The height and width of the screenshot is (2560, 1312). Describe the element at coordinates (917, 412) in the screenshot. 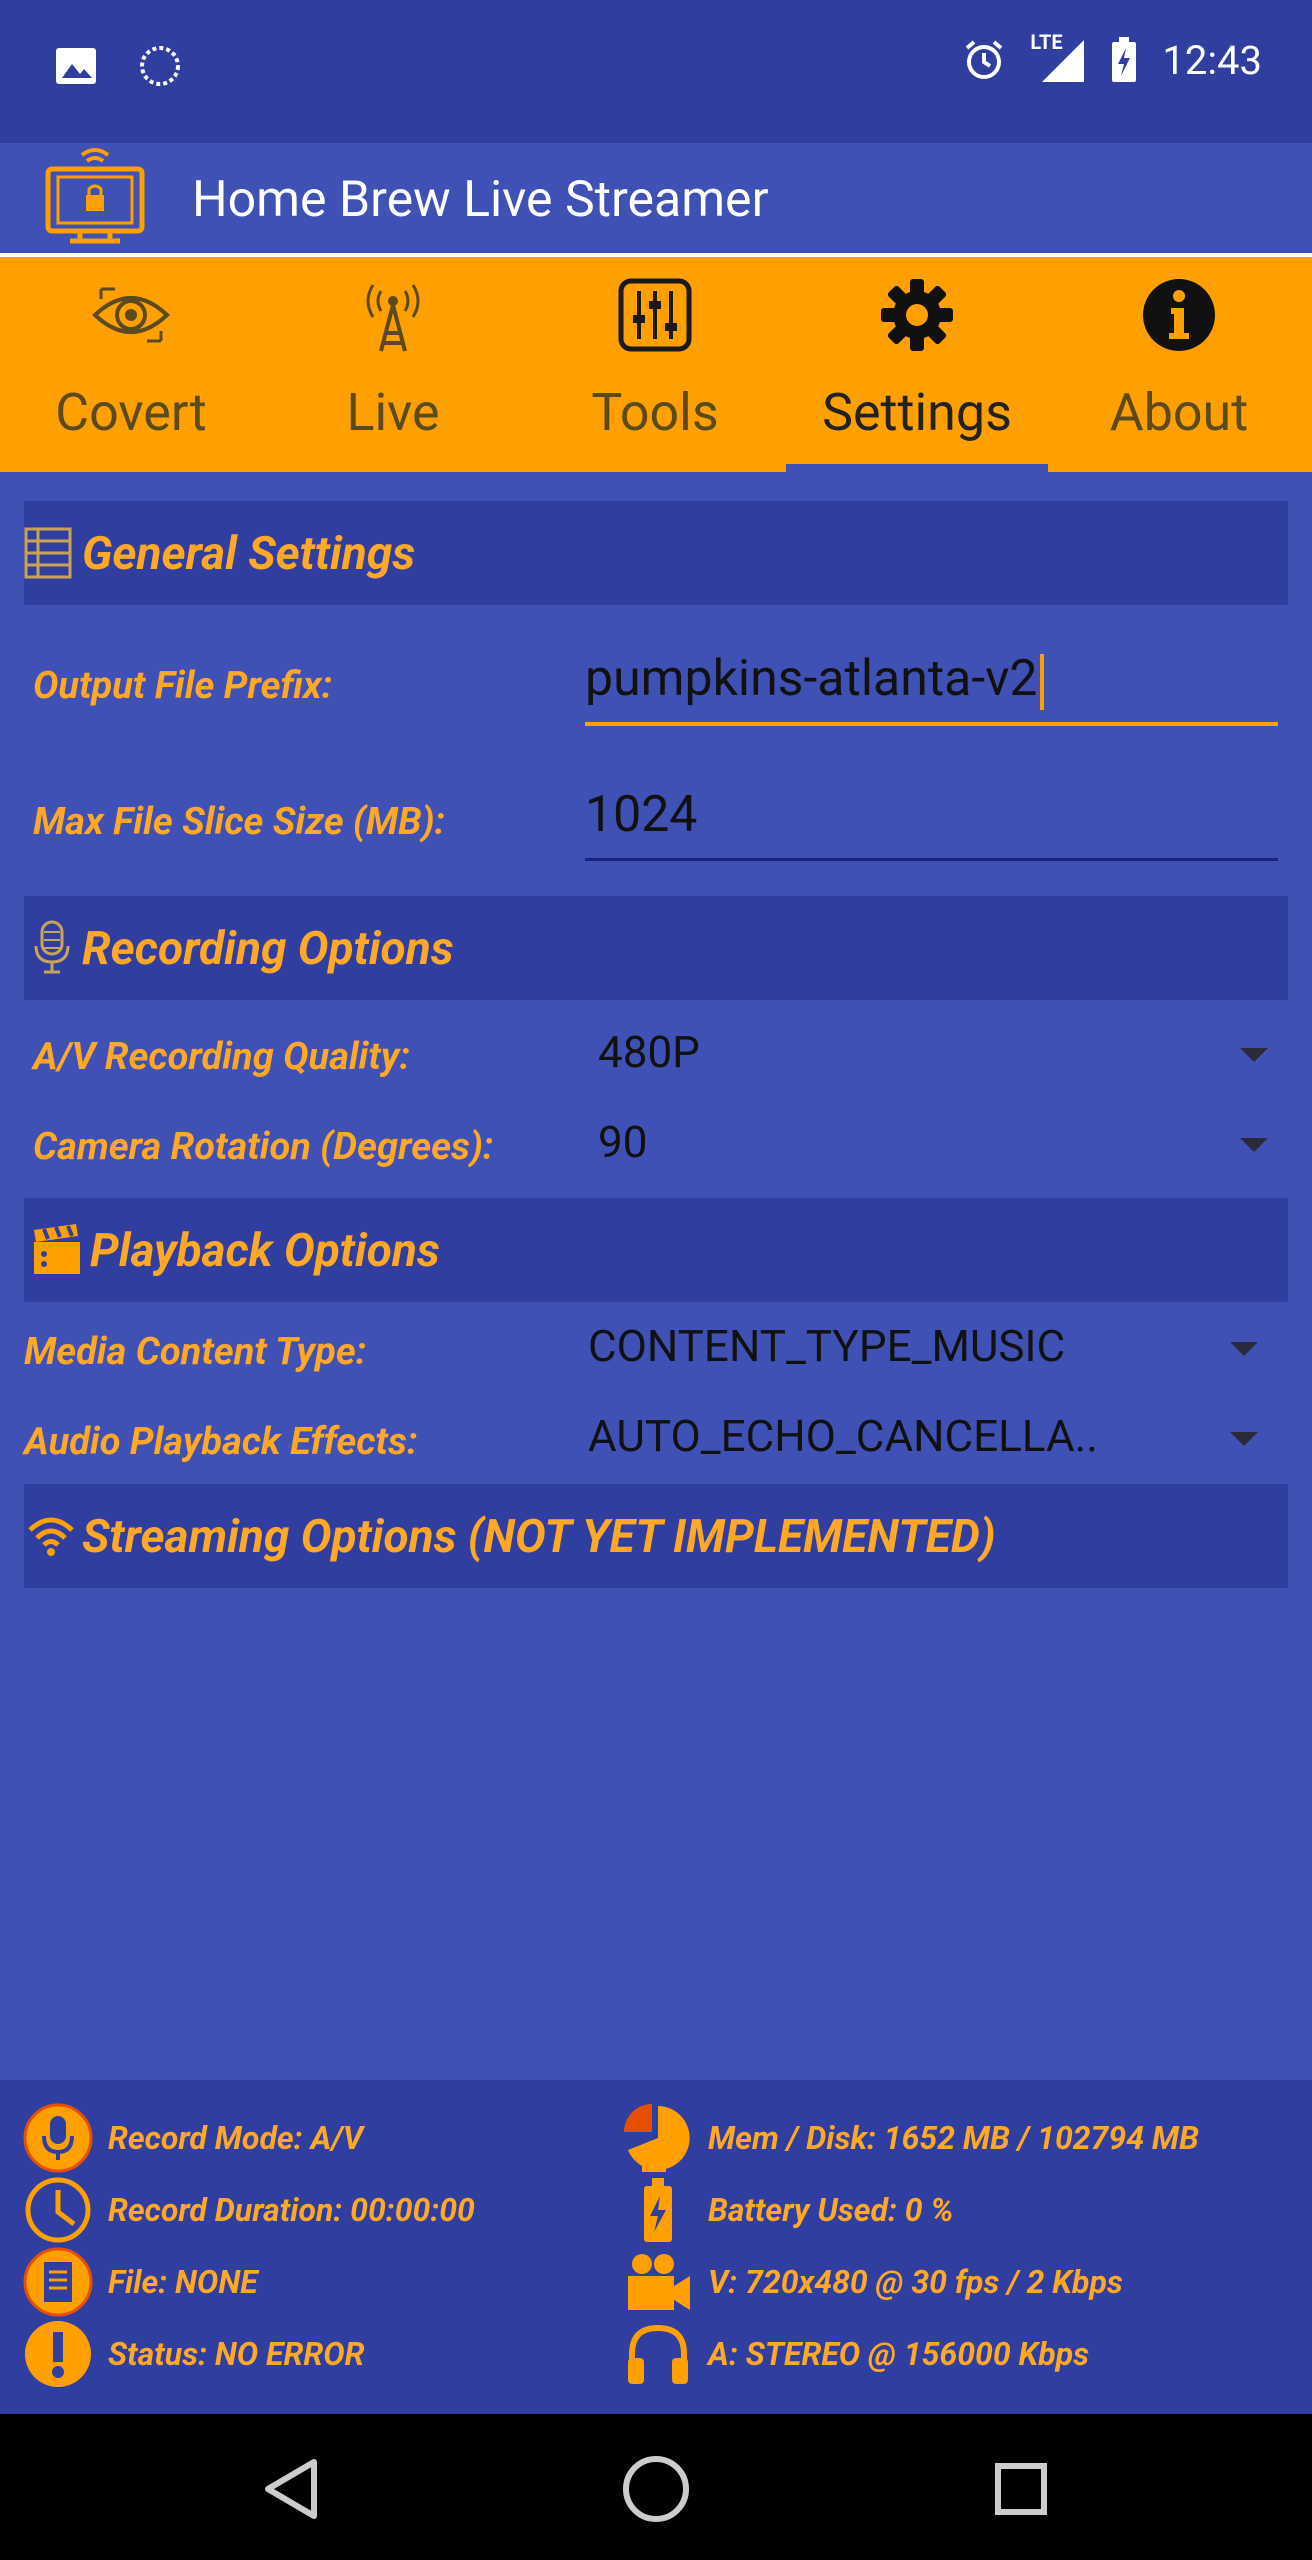

I see `tab-label: Settings` at that location.